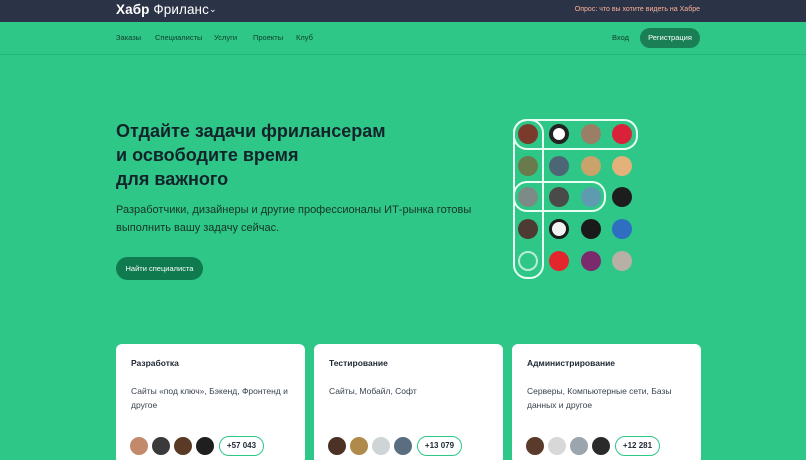 This screenshot has width=806, height=460. Describe the element at coordinates (408, 402) in the screenshot. I see `category-card-testing: Тестирование Сайты, Мобайл, Софт +13 079` at that location.